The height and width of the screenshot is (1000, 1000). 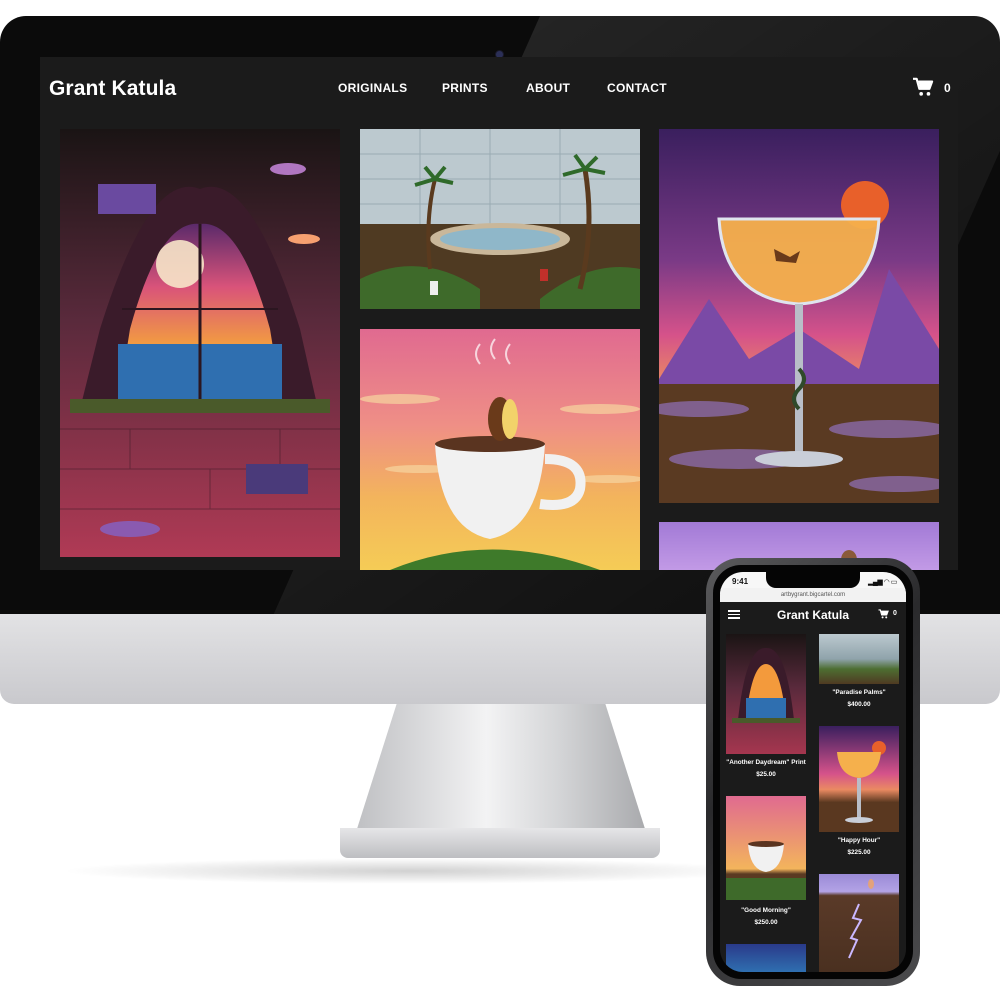 I want to click on artwork-good-morning, so click(x=500, y=449).